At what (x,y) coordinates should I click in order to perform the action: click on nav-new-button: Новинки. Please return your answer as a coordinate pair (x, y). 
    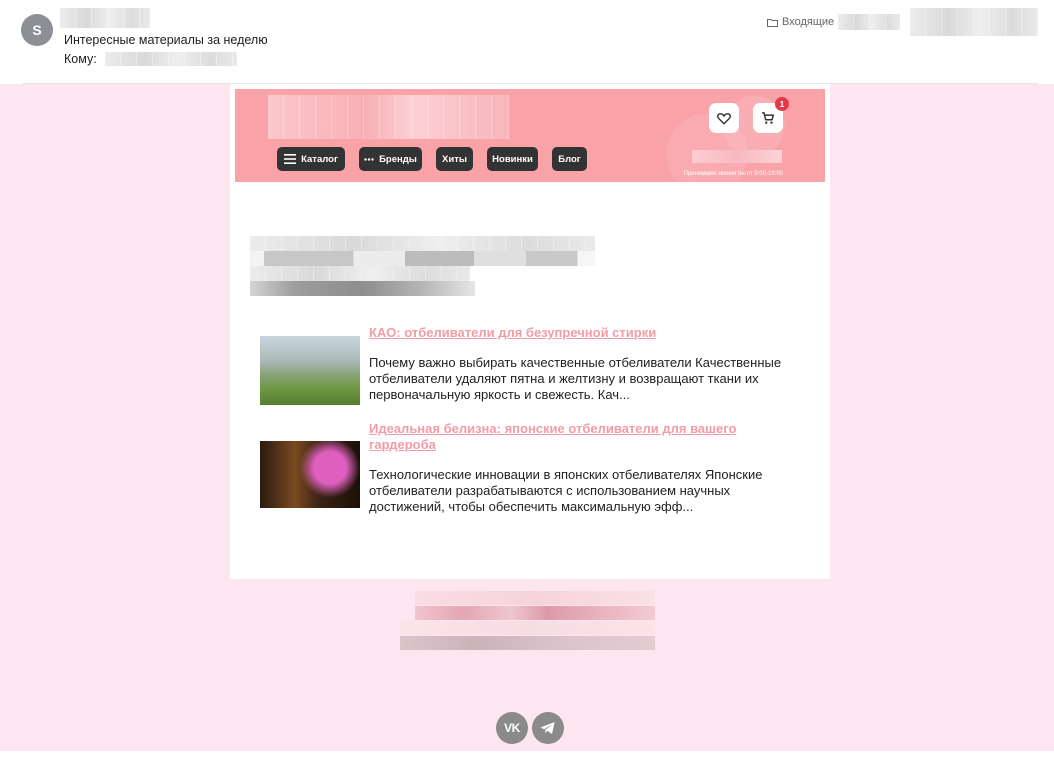
    Looking at the image, I should click on (512, 159).